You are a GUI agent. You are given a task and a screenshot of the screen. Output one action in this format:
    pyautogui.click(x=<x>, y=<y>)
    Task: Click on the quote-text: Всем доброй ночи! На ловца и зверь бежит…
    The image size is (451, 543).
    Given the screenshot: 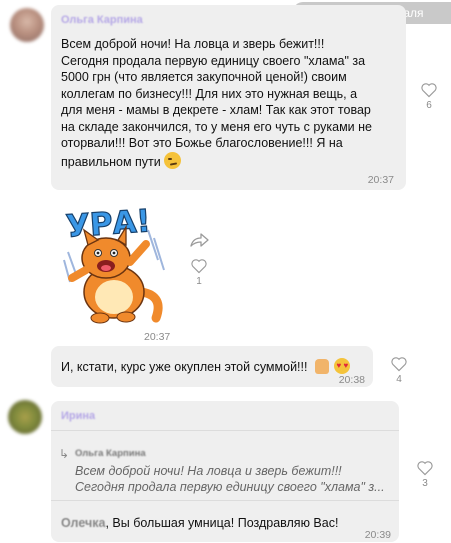 What is the action you would take?
    pyautogui.click(x=233, y=479)
    